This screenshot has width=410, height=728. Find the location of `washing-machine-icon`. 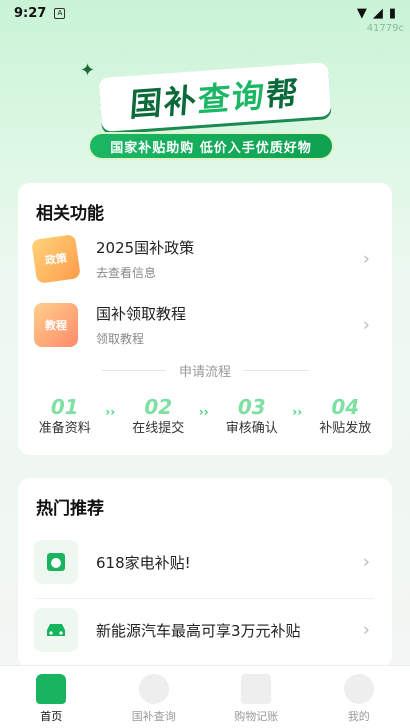

washing-machine-icon is located at coordinates (56, 562).